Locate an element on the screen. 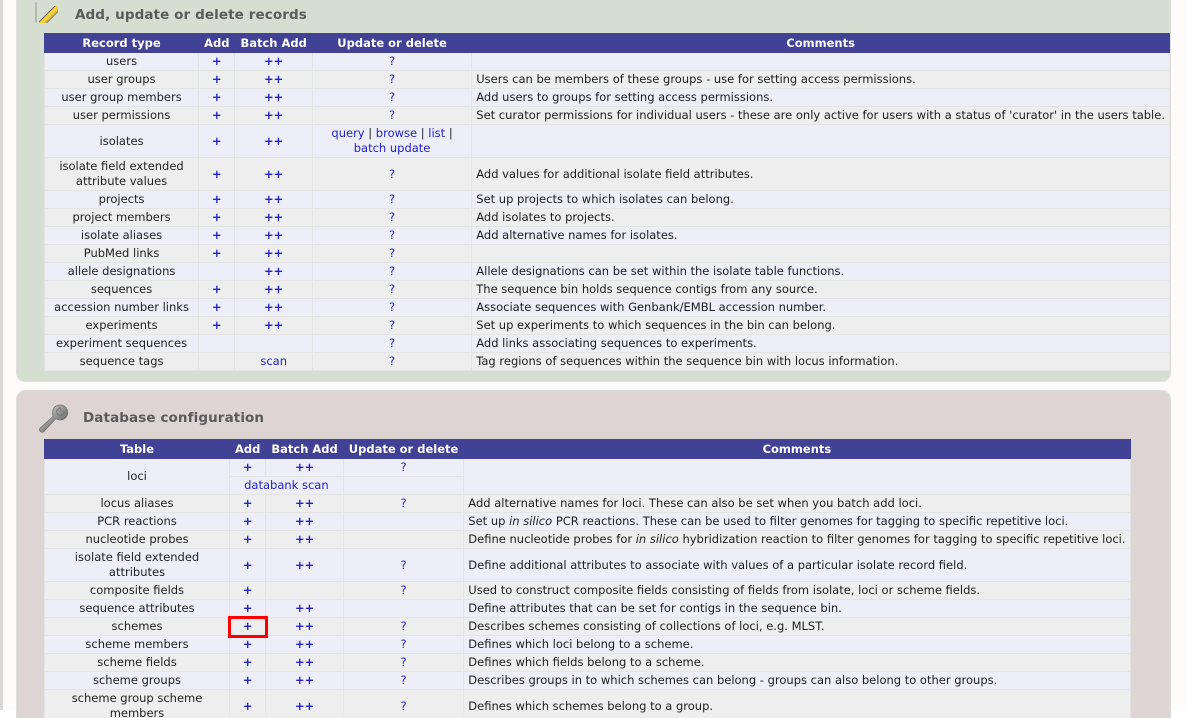 Image resolution: width=1187 pixels, height=718 pixels. batch-add-cell: scan is located at coordinates (273, 361).